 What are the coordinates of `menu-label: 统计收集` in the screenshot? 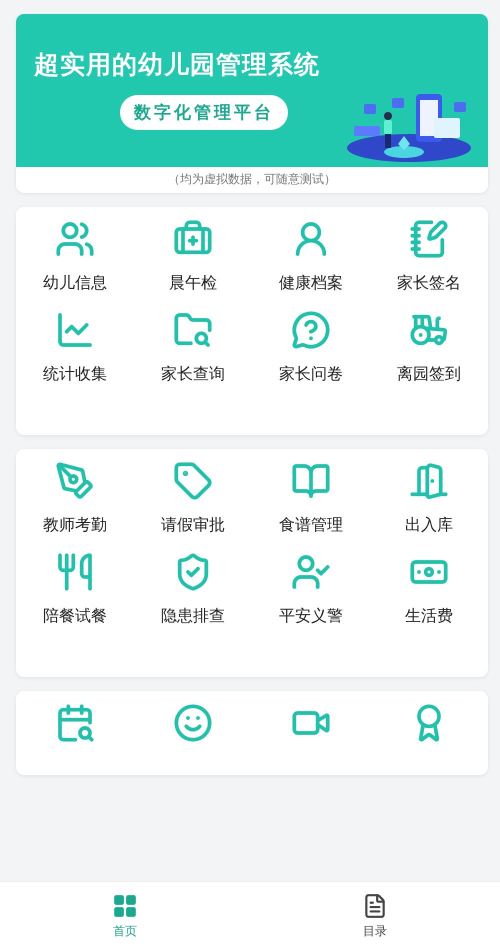 It's located at (75, 374).